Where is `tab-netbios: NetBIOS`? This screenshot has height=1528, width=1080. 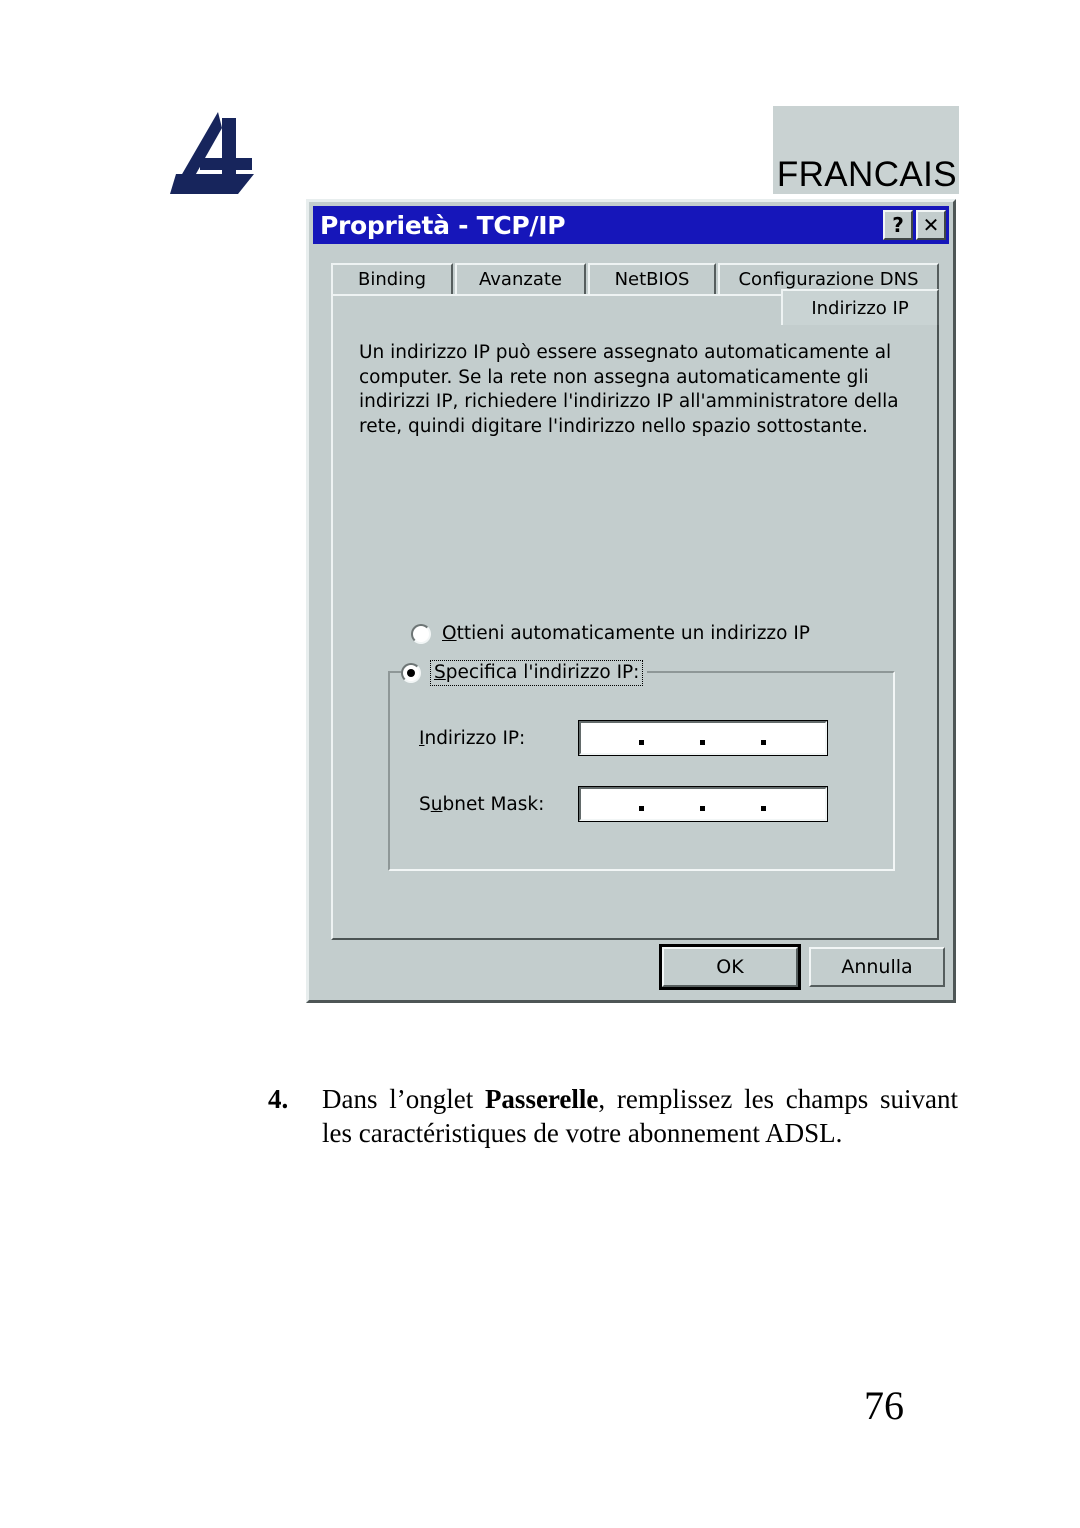 tab-netbios: NetBIOS is located at coordinates (652, 278).